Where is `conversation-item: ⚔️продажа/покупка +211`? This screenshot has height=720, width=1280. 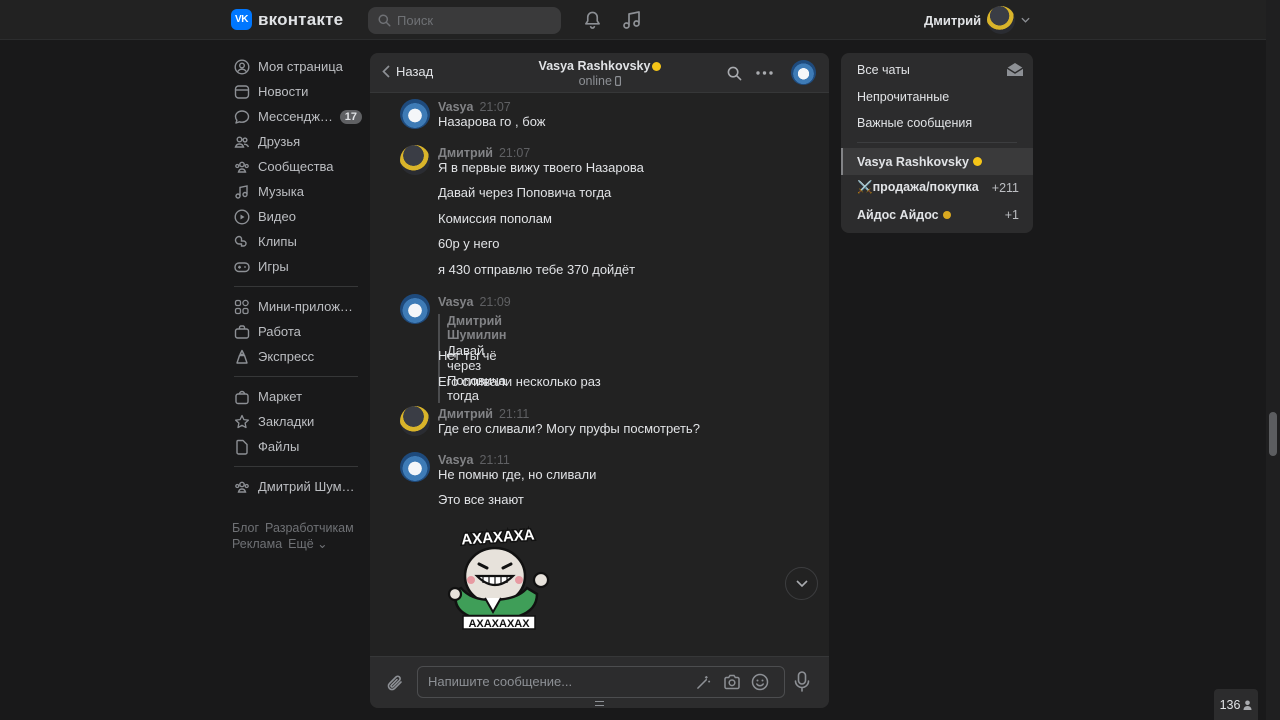
conversation-item: ⚔️продажа/покупка +211 is located at coordinates (937, 187).